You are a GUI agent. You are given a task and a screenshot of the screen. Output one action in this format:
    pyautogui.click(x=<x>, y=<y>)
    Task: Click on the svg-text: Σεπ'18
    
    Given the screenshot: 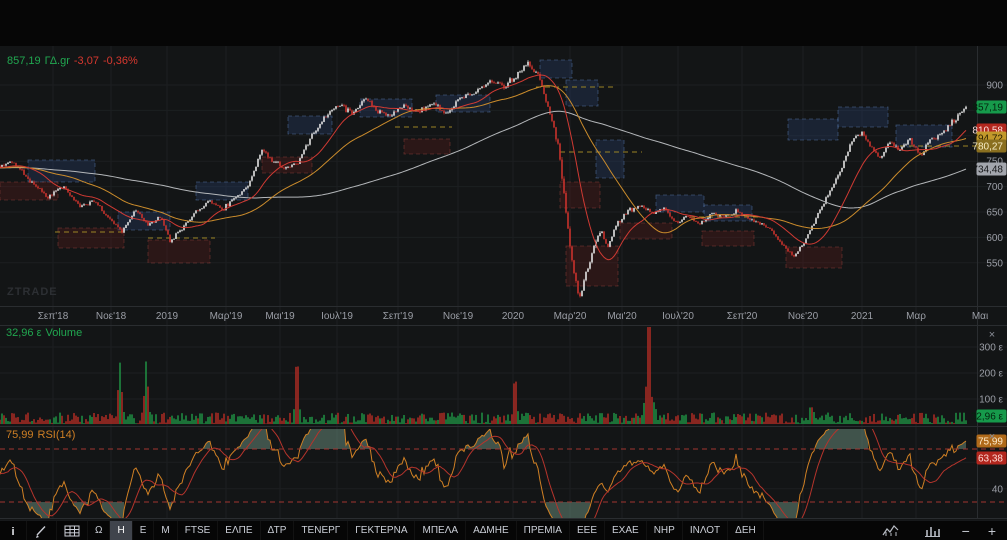 What is the action you would take?
    pyautogui.click(x=53, y=316)
    